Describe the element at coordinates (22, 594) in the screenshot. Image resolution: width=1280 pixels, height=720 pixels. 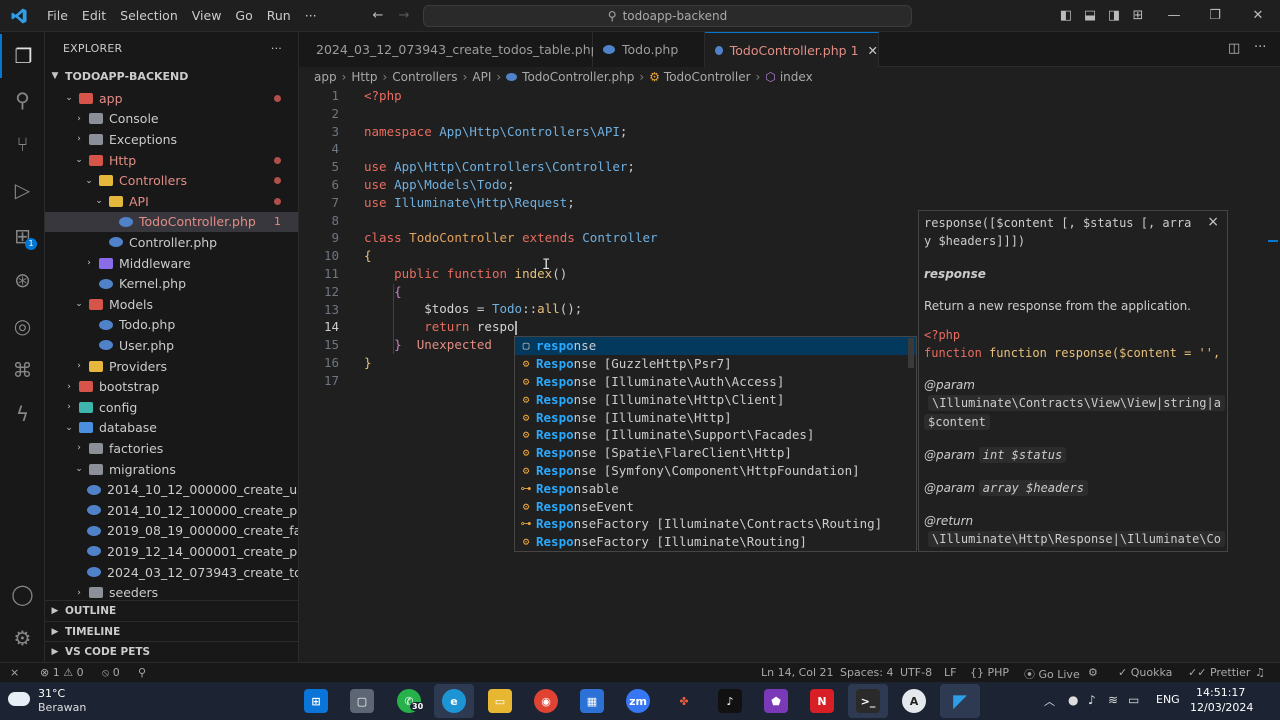
I see `accounts-icon: ◯` at that location.